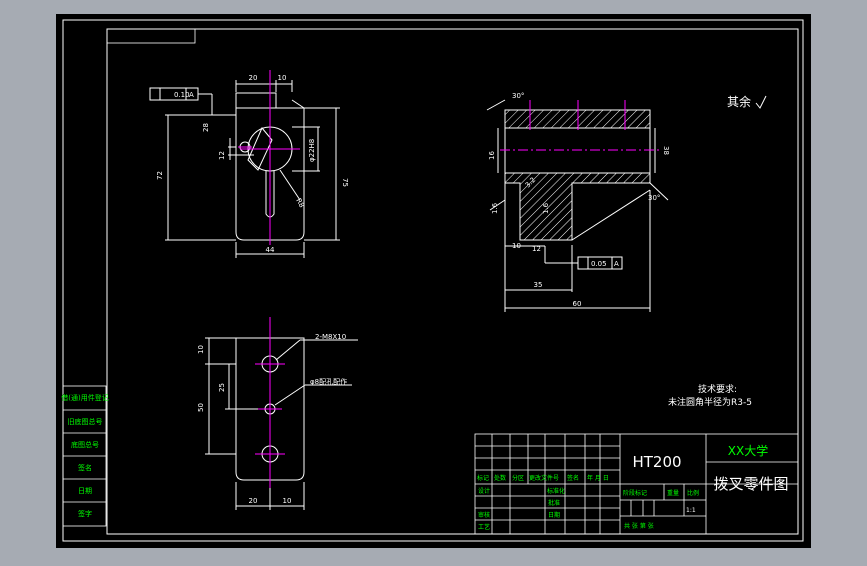 Image resolution: width=867 pixels, height=566 pixels. What do you see at coordinates (484, 527) in the screenshot?
I see `sign-row: 工艺` at bounding box center [484, 527].